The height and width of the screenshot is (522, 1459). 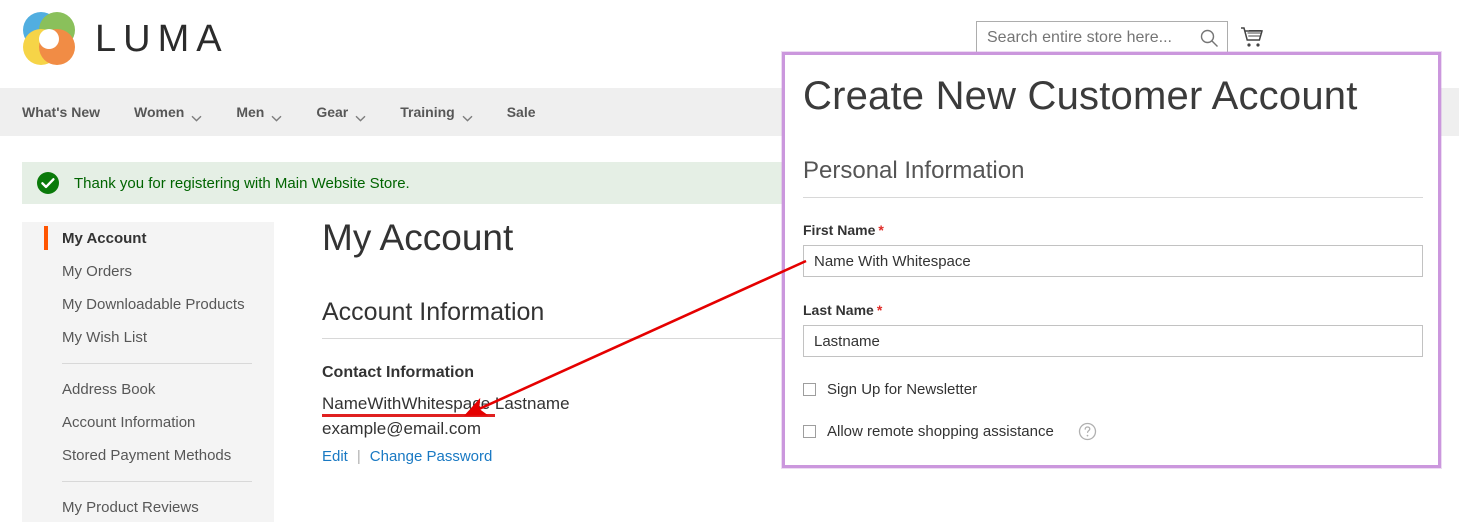 I want to click on last-name-label: Last Name *, so click(x=842, y=310).